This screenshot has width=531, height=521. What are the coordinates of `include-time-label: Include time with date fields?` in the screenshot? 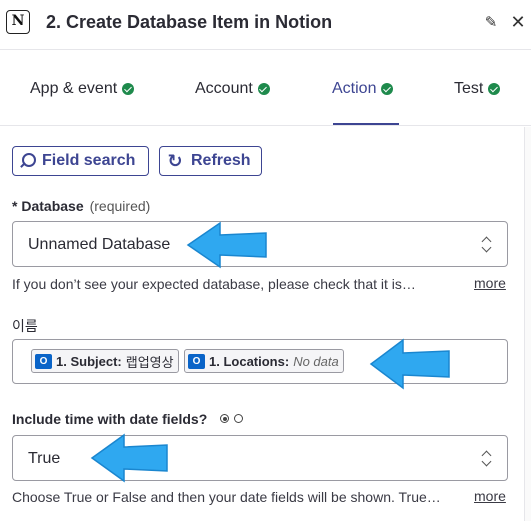 It's located at (109, 419).